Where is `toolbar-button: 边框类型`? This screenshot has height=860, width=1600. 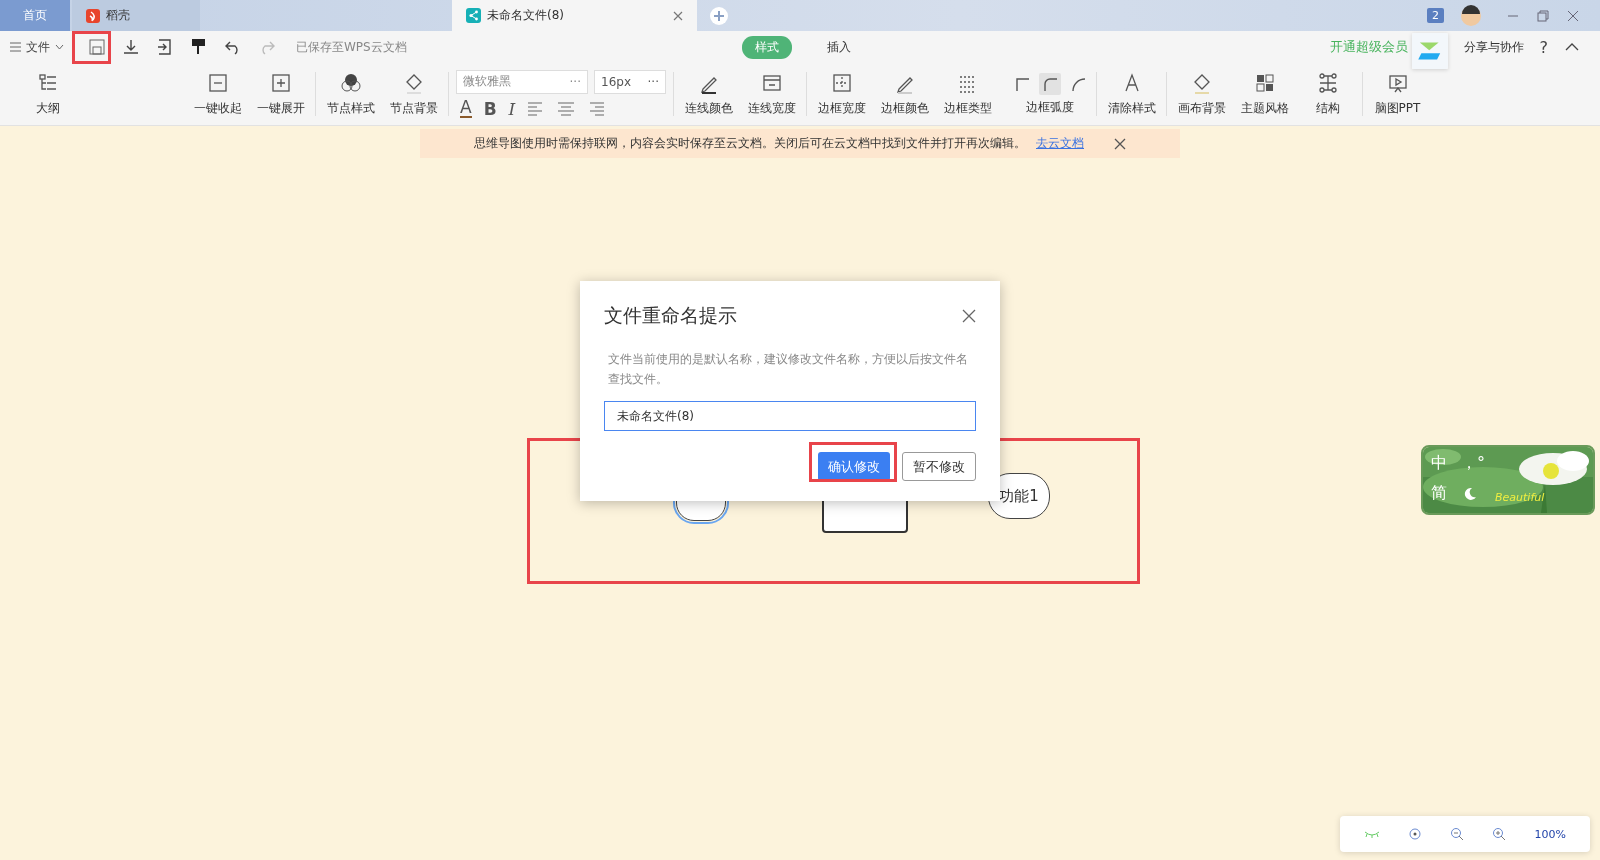 toolbar-button: 边框类型 is located at coordinates (967, 94).